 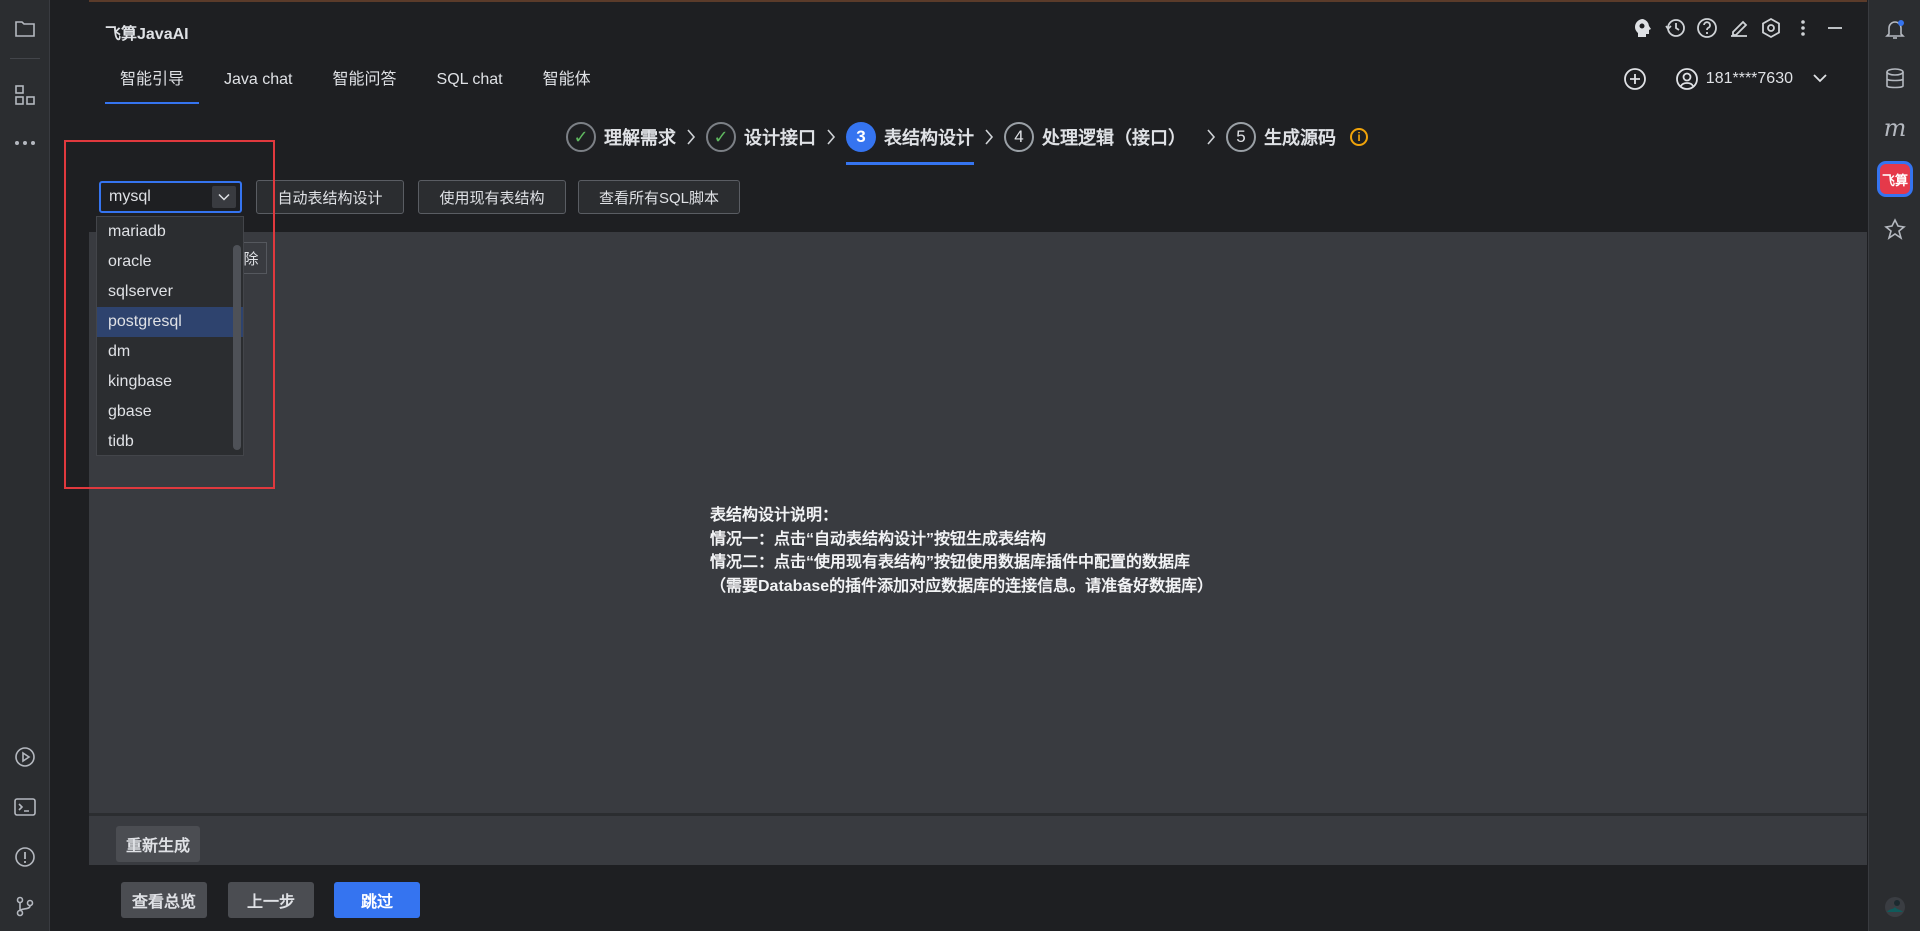 What do you see at coordinates (169, 314) in the screenshot?
I see `highlight-annotation-box` at bounding box center [169, 314].